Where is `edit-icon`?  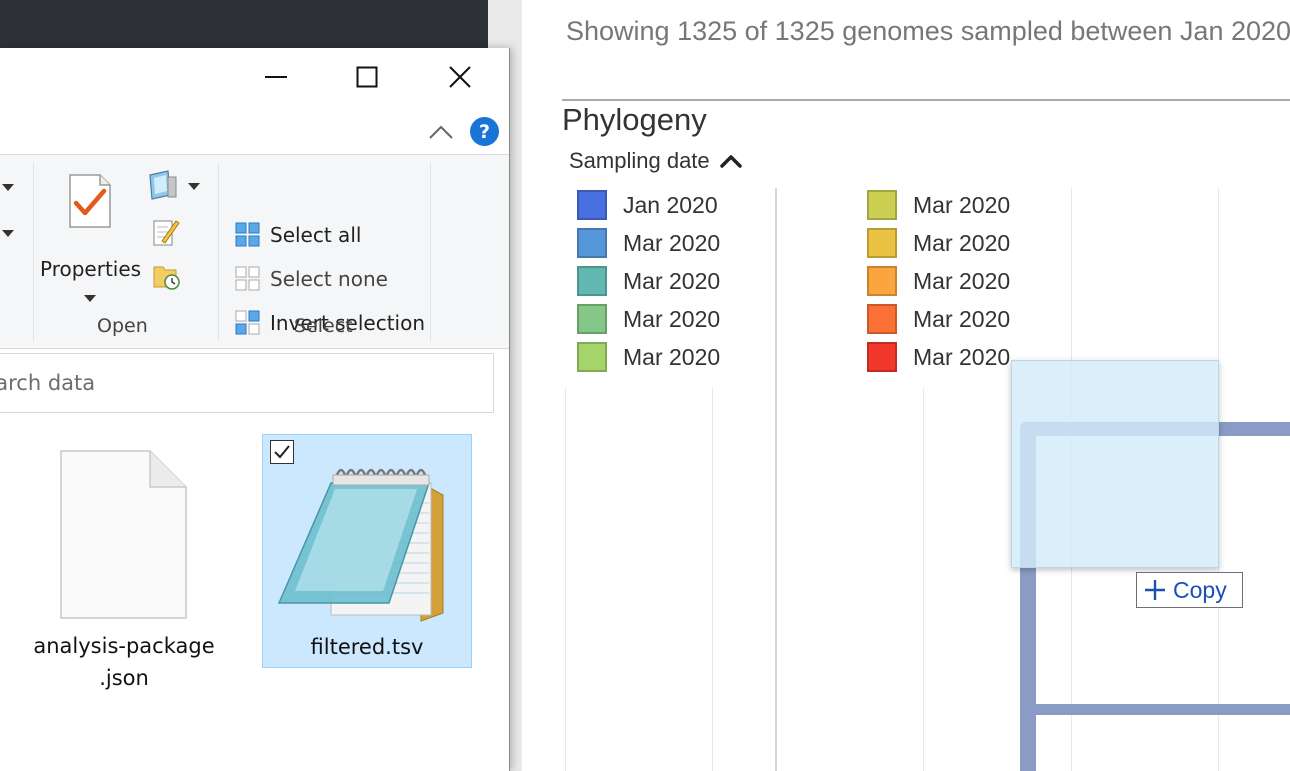 edit-icon is located at coordinates (166, 233).